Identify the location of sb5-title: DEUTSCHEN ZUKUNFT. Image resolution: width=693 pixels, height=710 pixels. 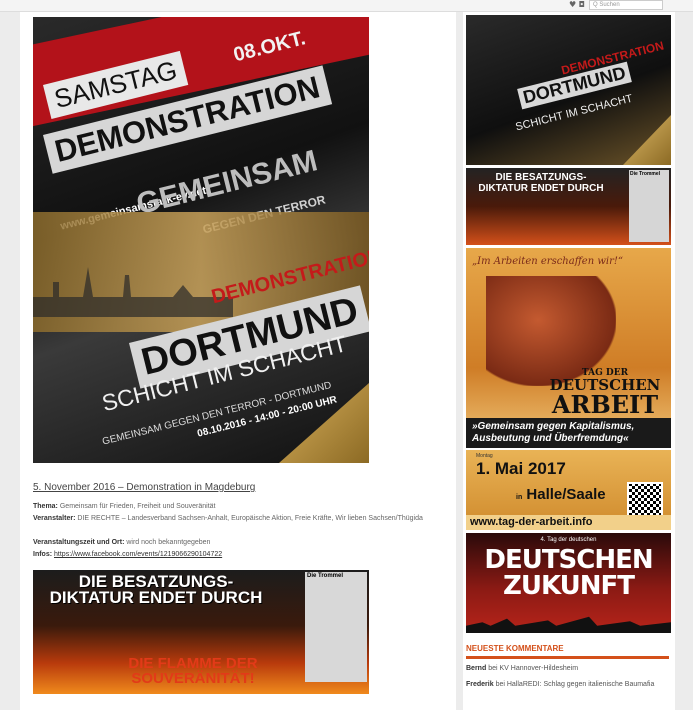
(568, 573).